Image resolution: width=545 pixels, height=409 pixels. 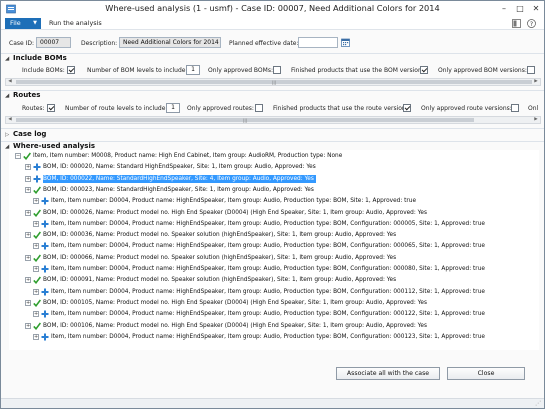 I want to click on bom-levels-label: Number of BOM levels to include:, so click(x=137, y=70).